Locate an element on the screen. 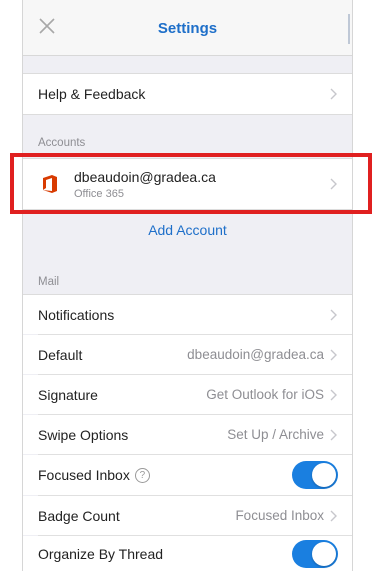  account-email: dbeaudoin@gradea.ca is located at coordinates (145, 176).